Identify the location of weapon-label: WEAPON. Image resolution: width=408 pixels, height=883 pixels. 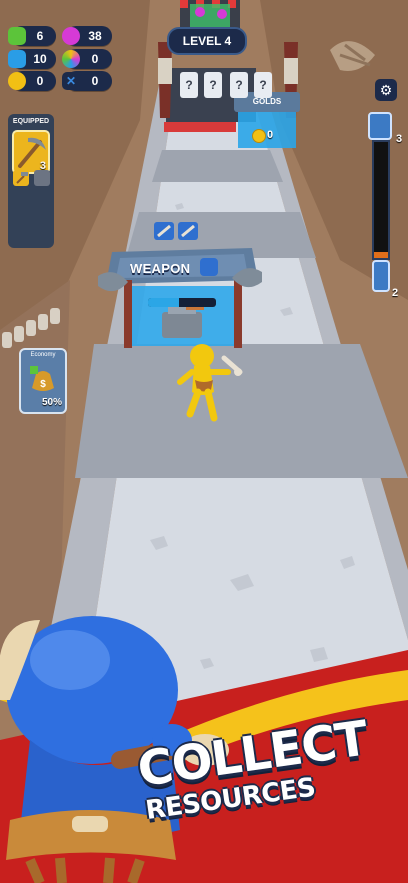
(160, 268).